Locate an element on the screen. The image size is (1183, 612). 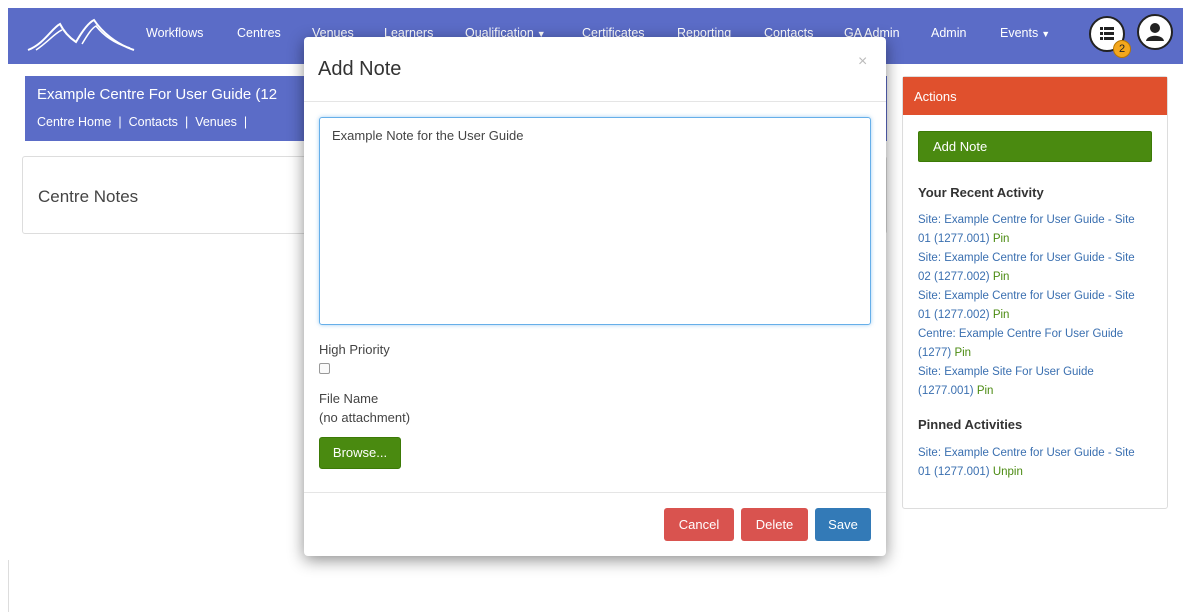
mountain-logo-icon is located at coordinates (81, 34).